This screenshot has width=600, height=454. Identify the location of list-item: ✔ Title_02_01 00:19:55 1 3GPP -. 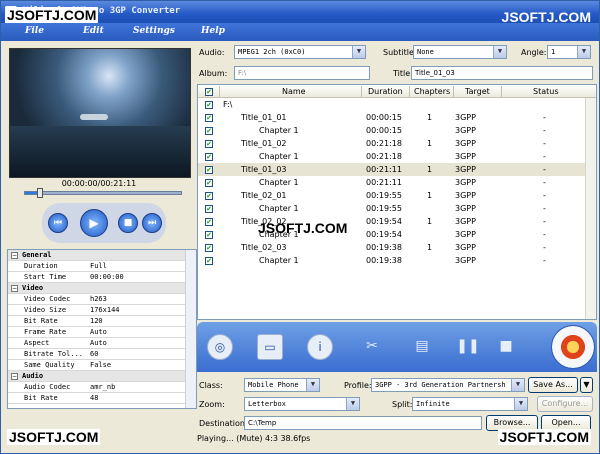
(393, 195).